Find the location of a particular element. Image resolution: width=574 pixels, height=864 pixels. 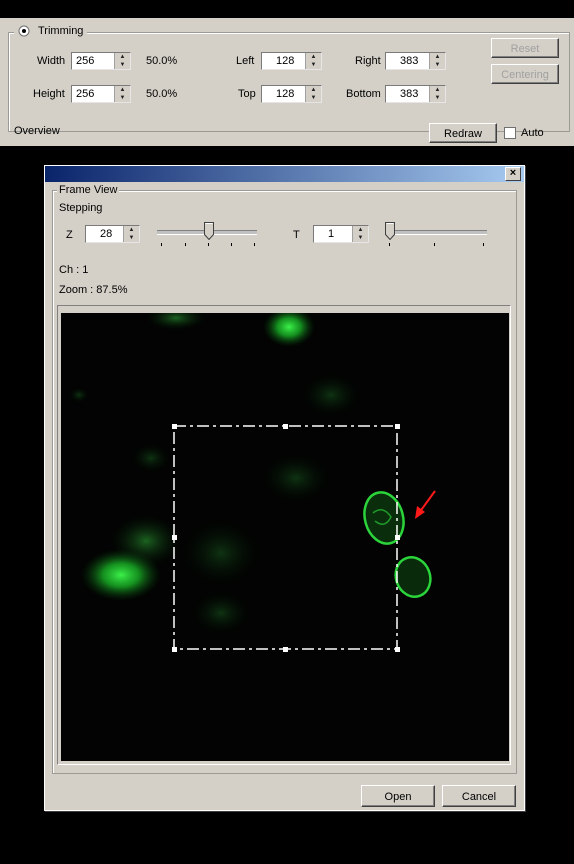

trimming-radio: Trimming is located at coordinates (51, 31).